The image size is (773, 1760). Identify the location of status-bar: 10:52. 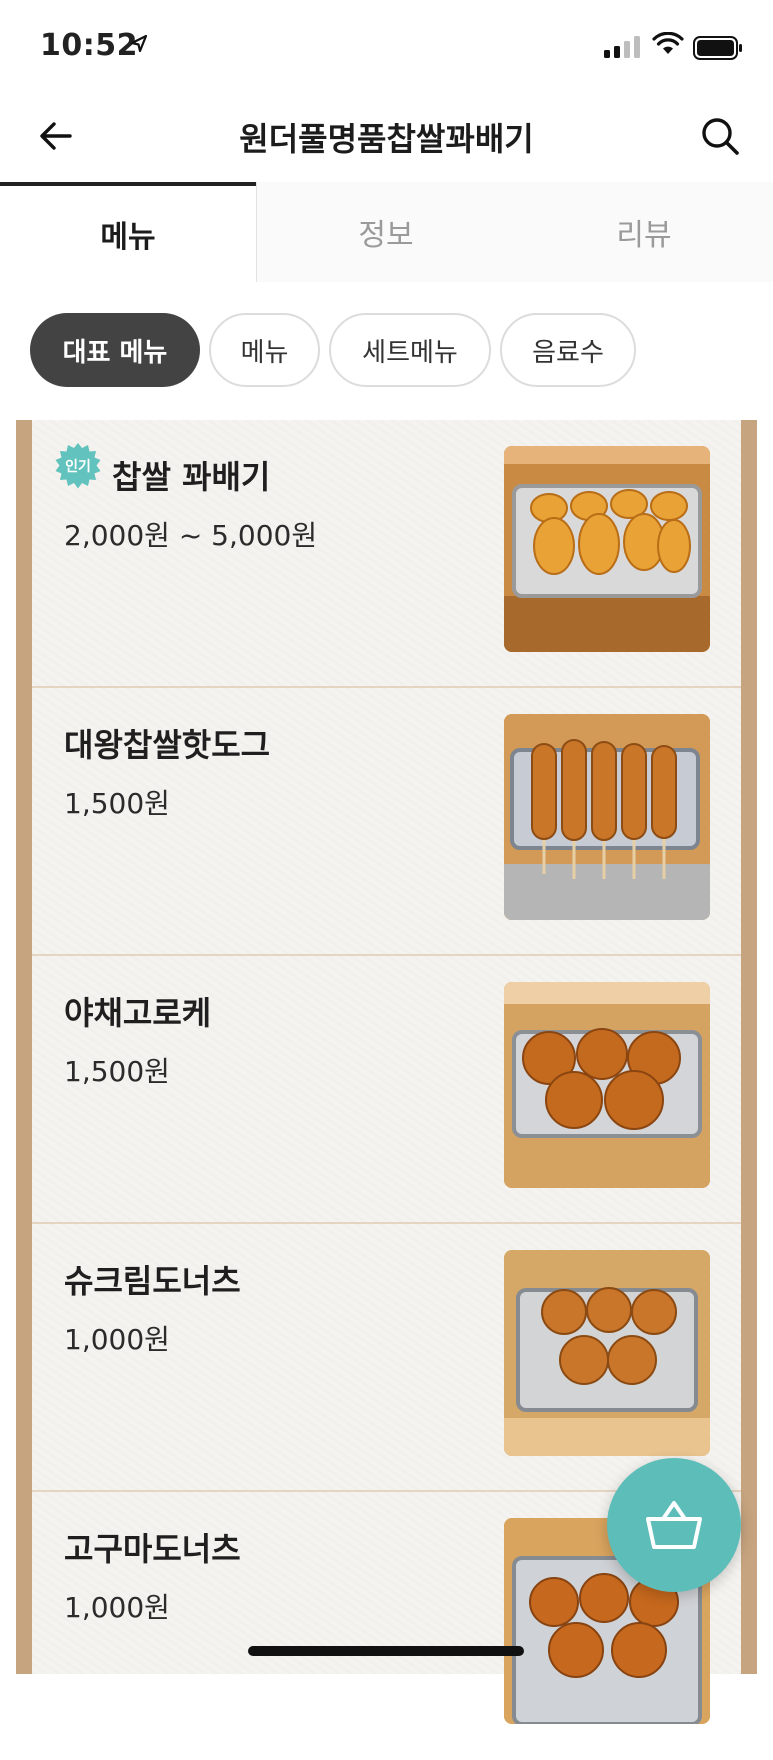
(386, 48).